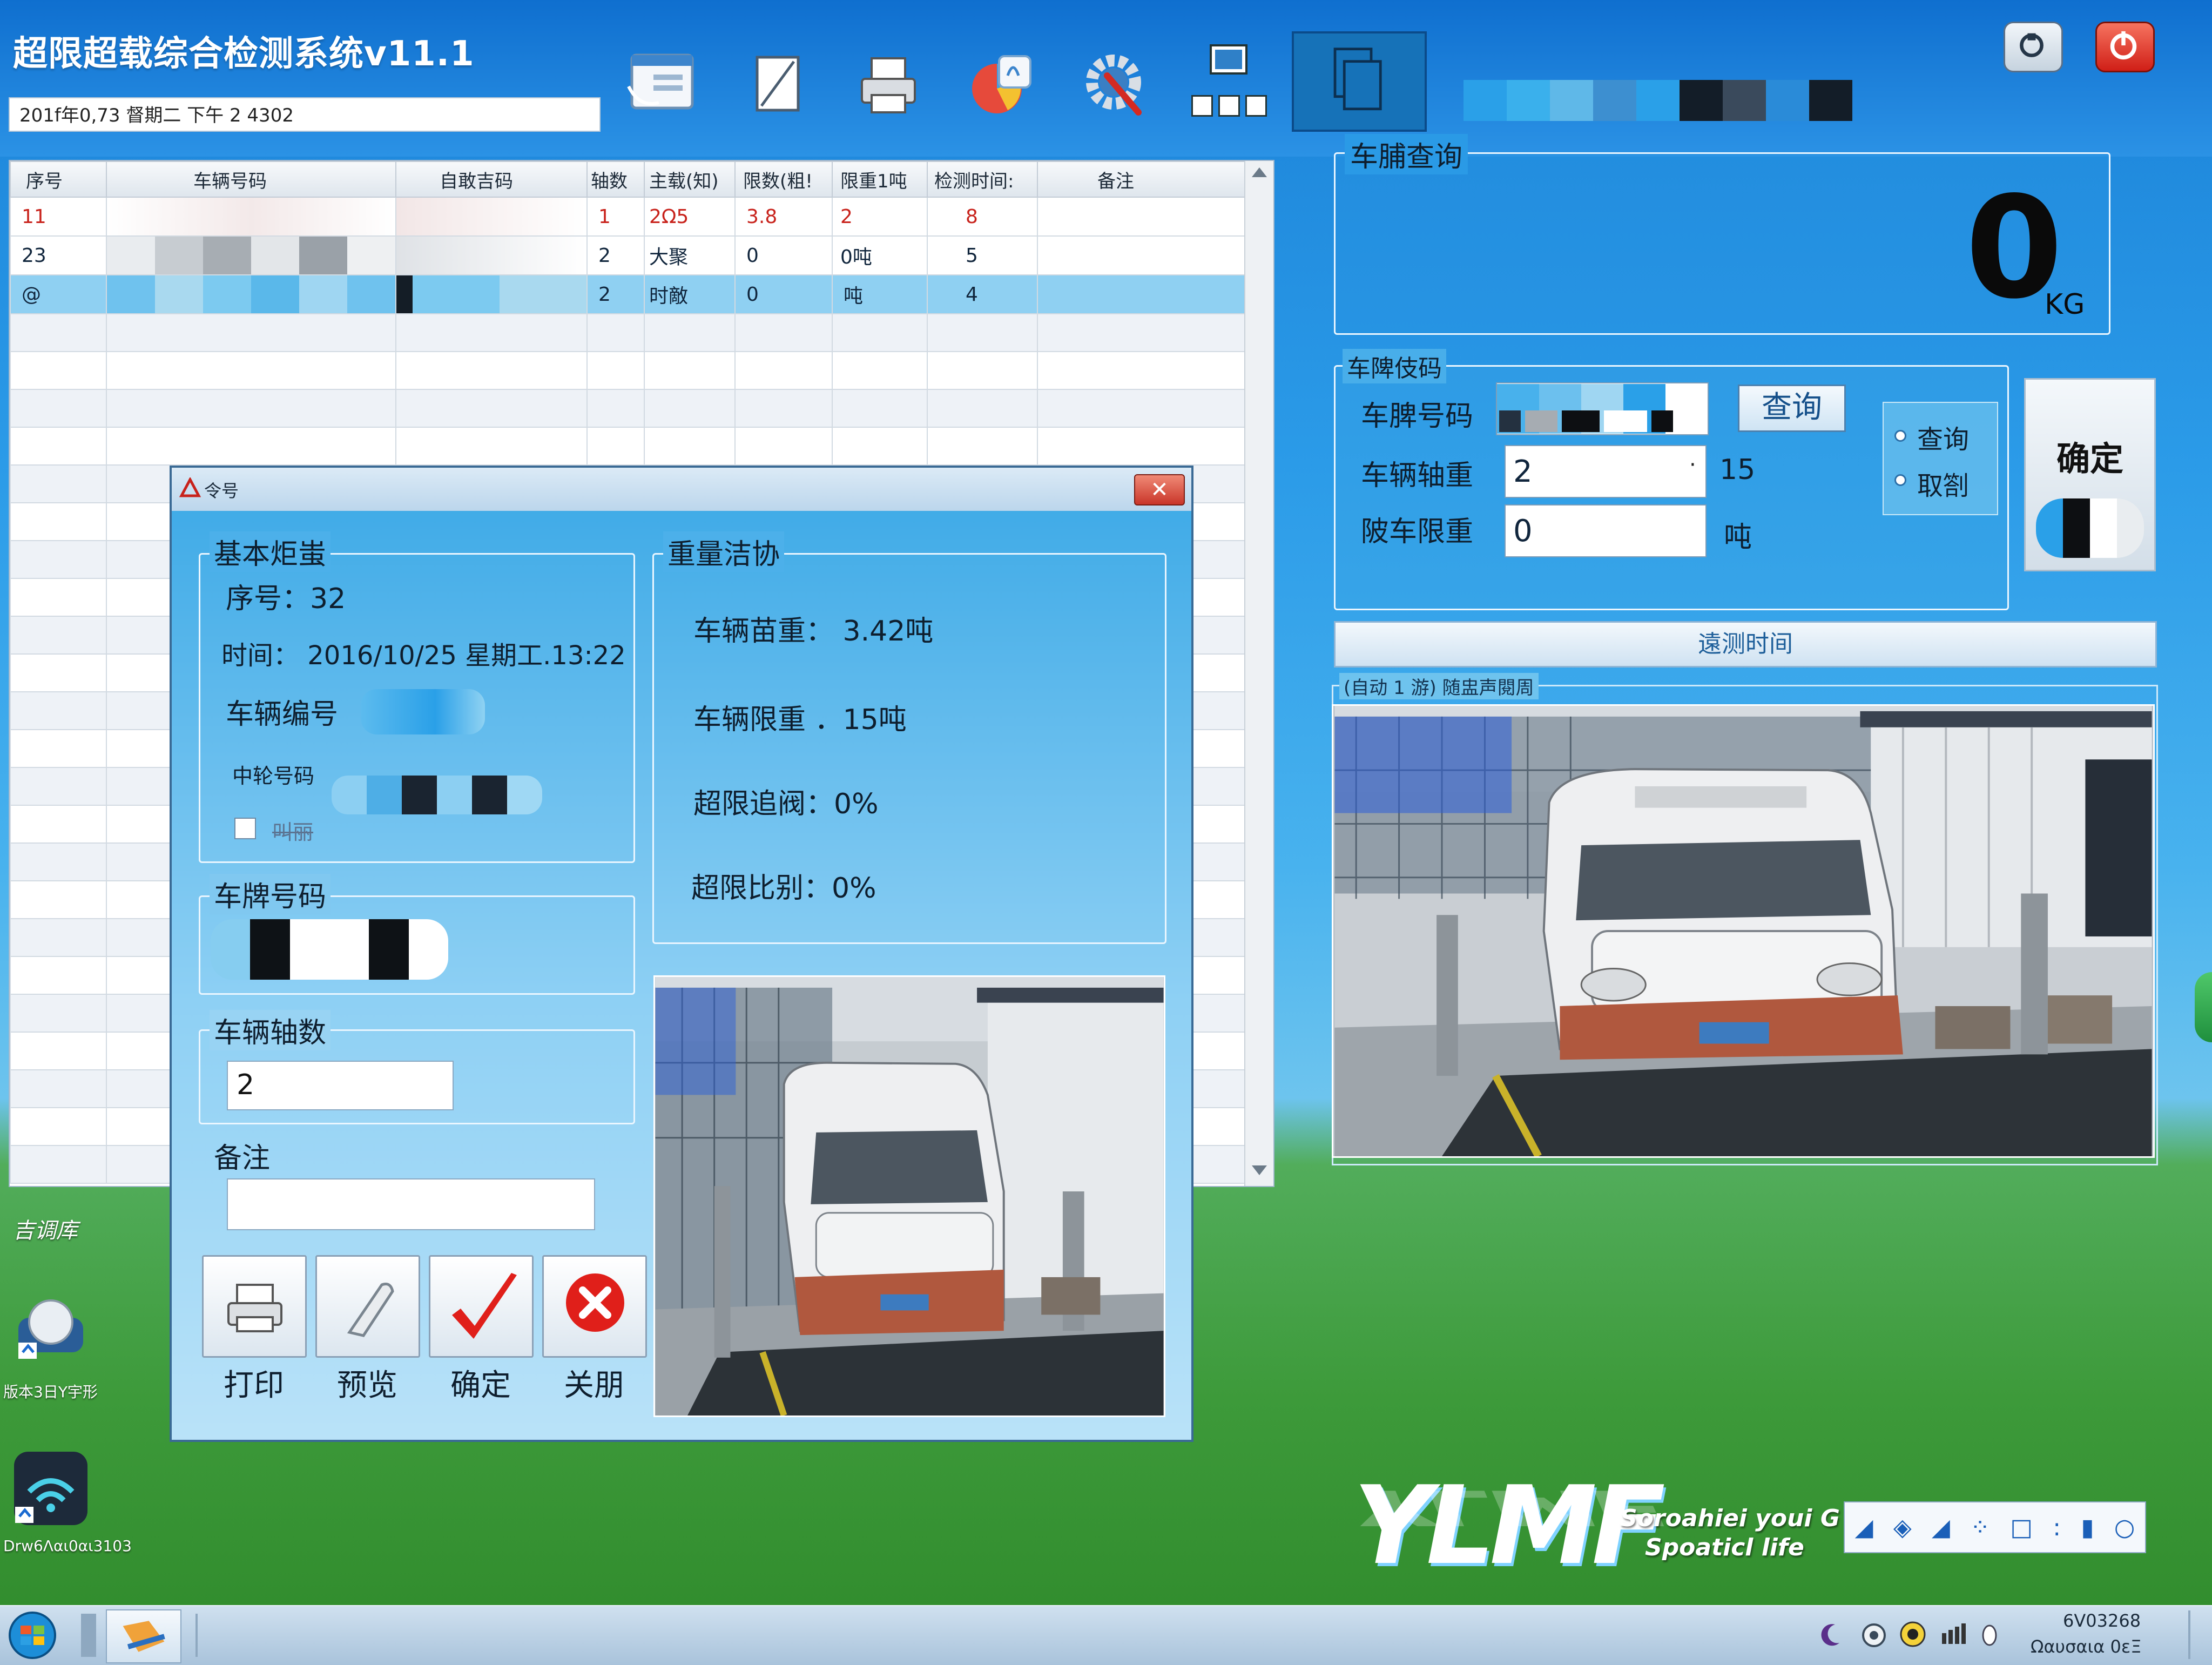 This screenshot has width=2212, height=1665. What do you see at coordinates (50, 1391) in the screenshot?
I see `desktop-icon-label: 版本3日Y宇形` at bounding box center [50, 1391].